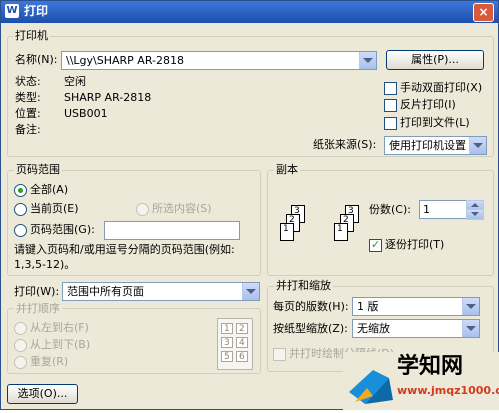 This screenshot has height=413, width=499. I want to click on collate-order-group-label: 并打顺序, so click(38, 309).